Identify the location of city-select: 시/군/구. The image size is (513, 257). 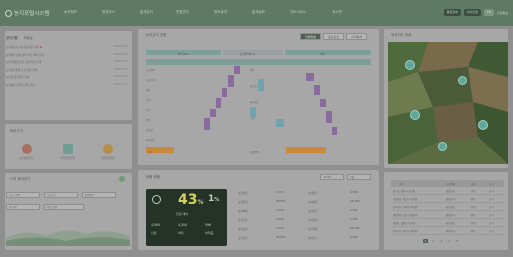
(61, 195).